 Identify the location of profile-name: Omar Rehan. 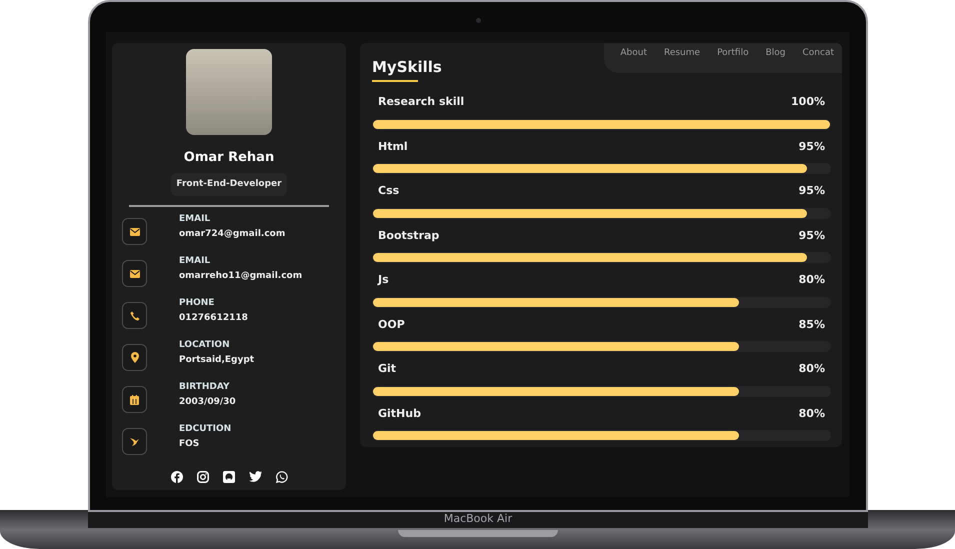
(229, 158).